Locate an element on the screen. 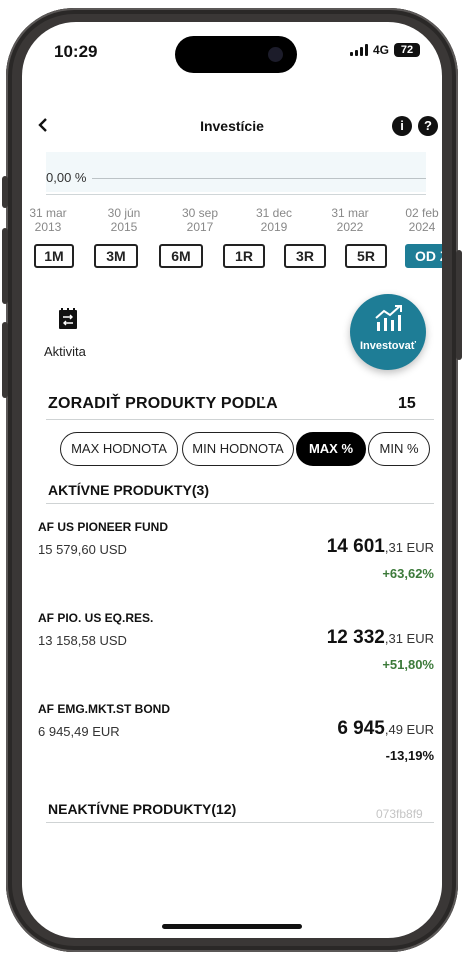 This screenshot has width=464, height=958. product-original-value: 13 158,58 USD is located at coordinates (82, 640).